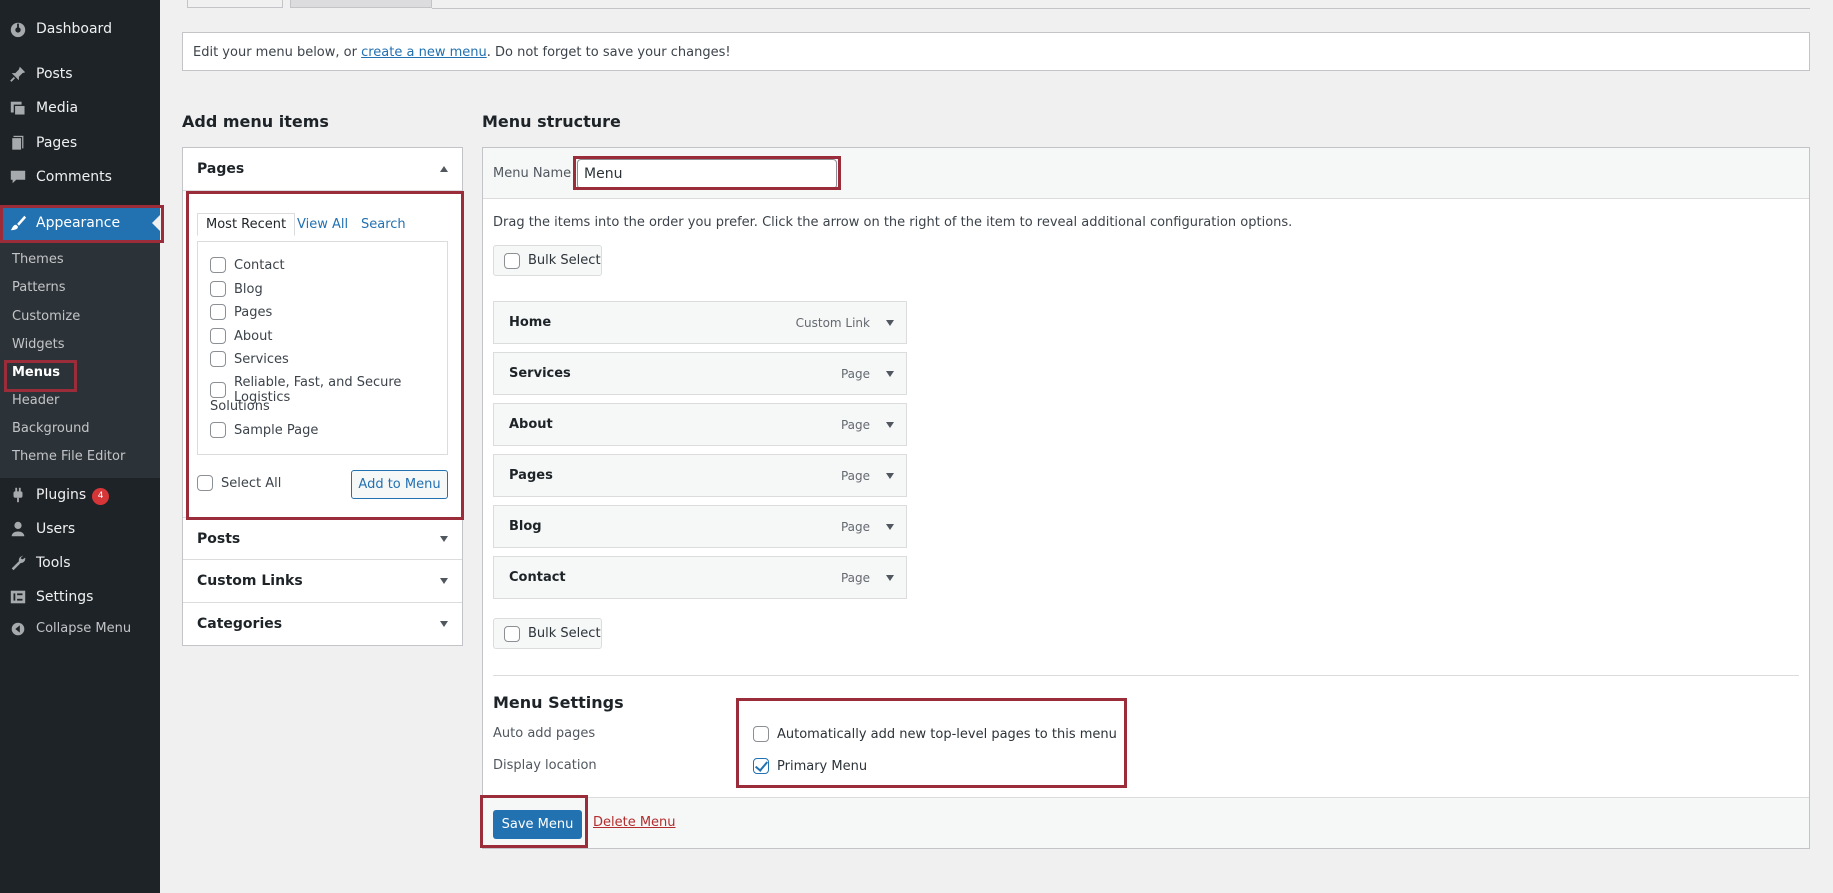 Image resolution: width=1833 pixels, height=893 pixels. Describe the element at coordinates (545, 765) in the screenshot. I see `display-location-label: Display location` at that location.